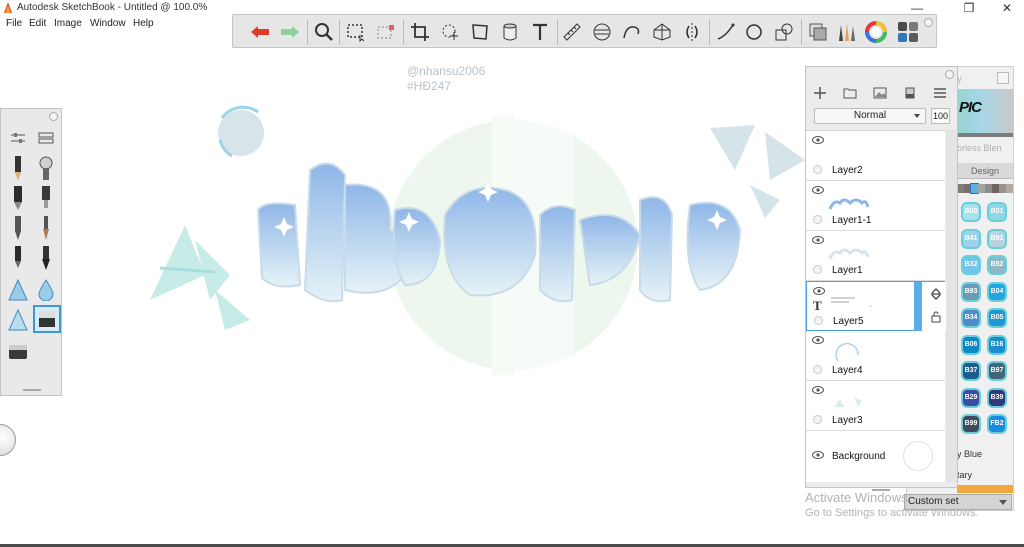 Image resolution: width=1024 pixels, height=547 pixels. I want to click on layer-list-scrollbar, so click(951, 306).